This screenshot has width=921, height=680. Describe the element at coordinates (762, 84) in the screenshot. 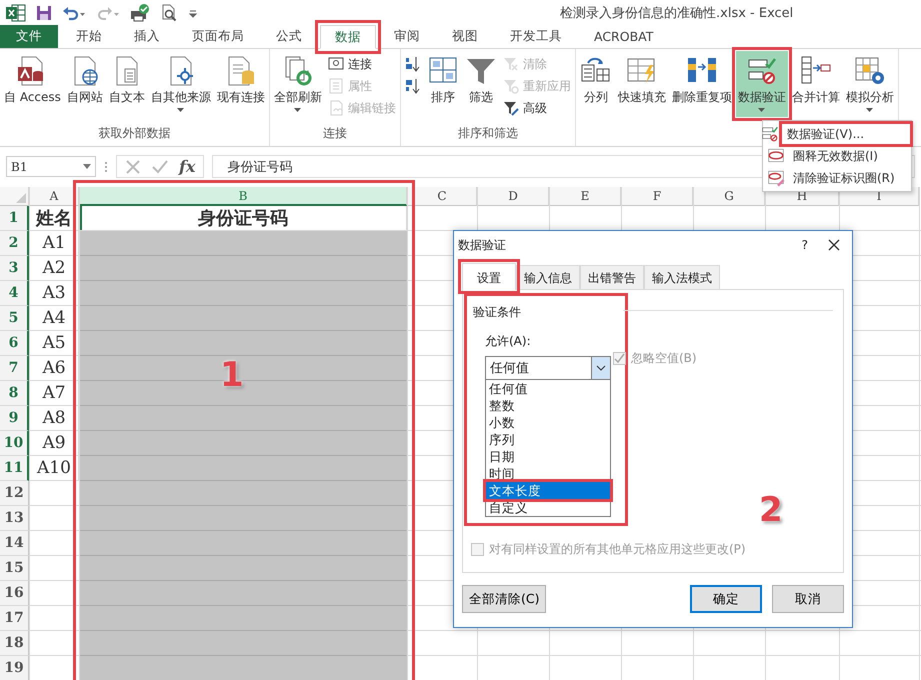

I see `ribbon-button: 数据验证` at that location.